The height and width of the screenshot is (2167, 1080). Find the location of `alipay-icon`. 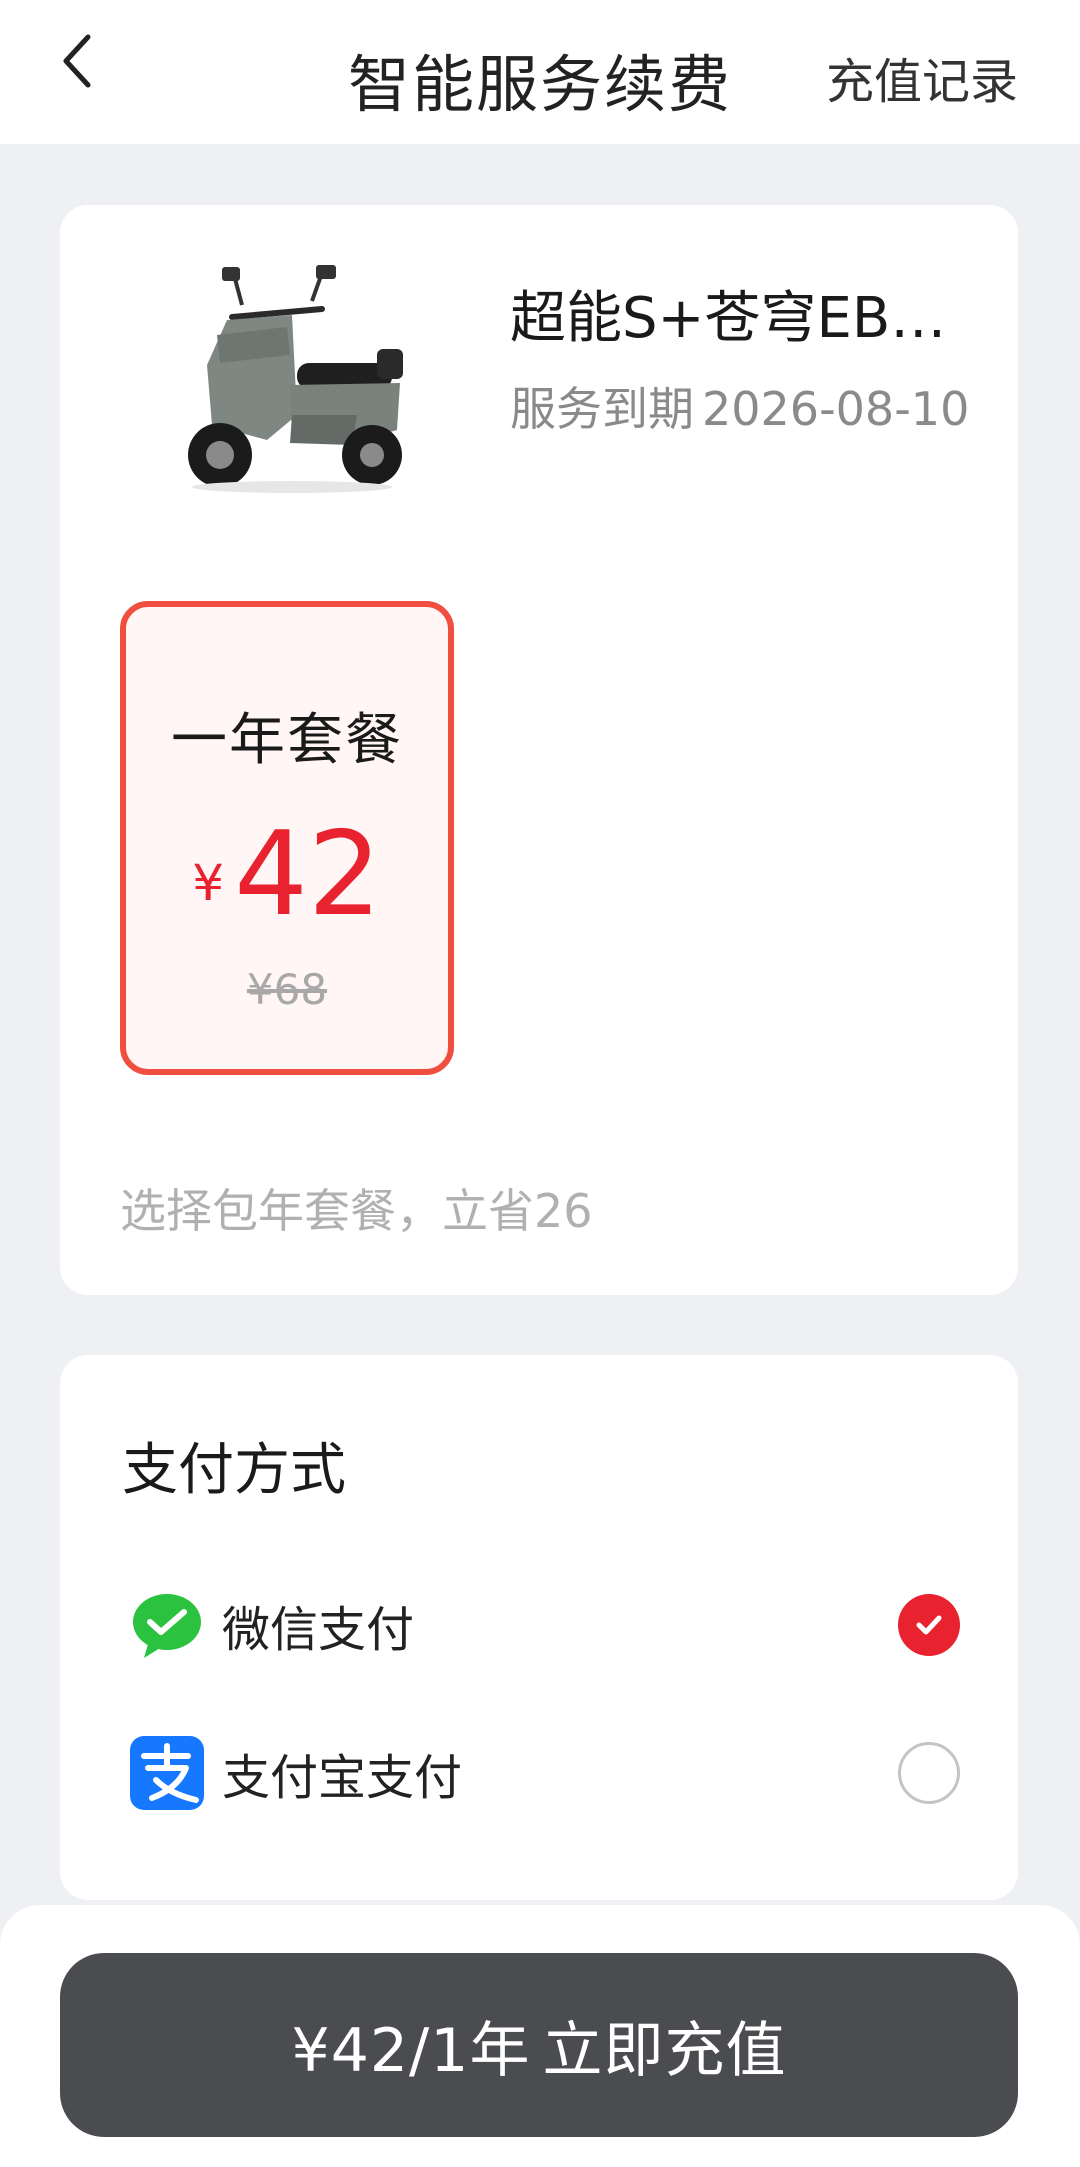

alipay-icon is located at coordinates (167, 1773).